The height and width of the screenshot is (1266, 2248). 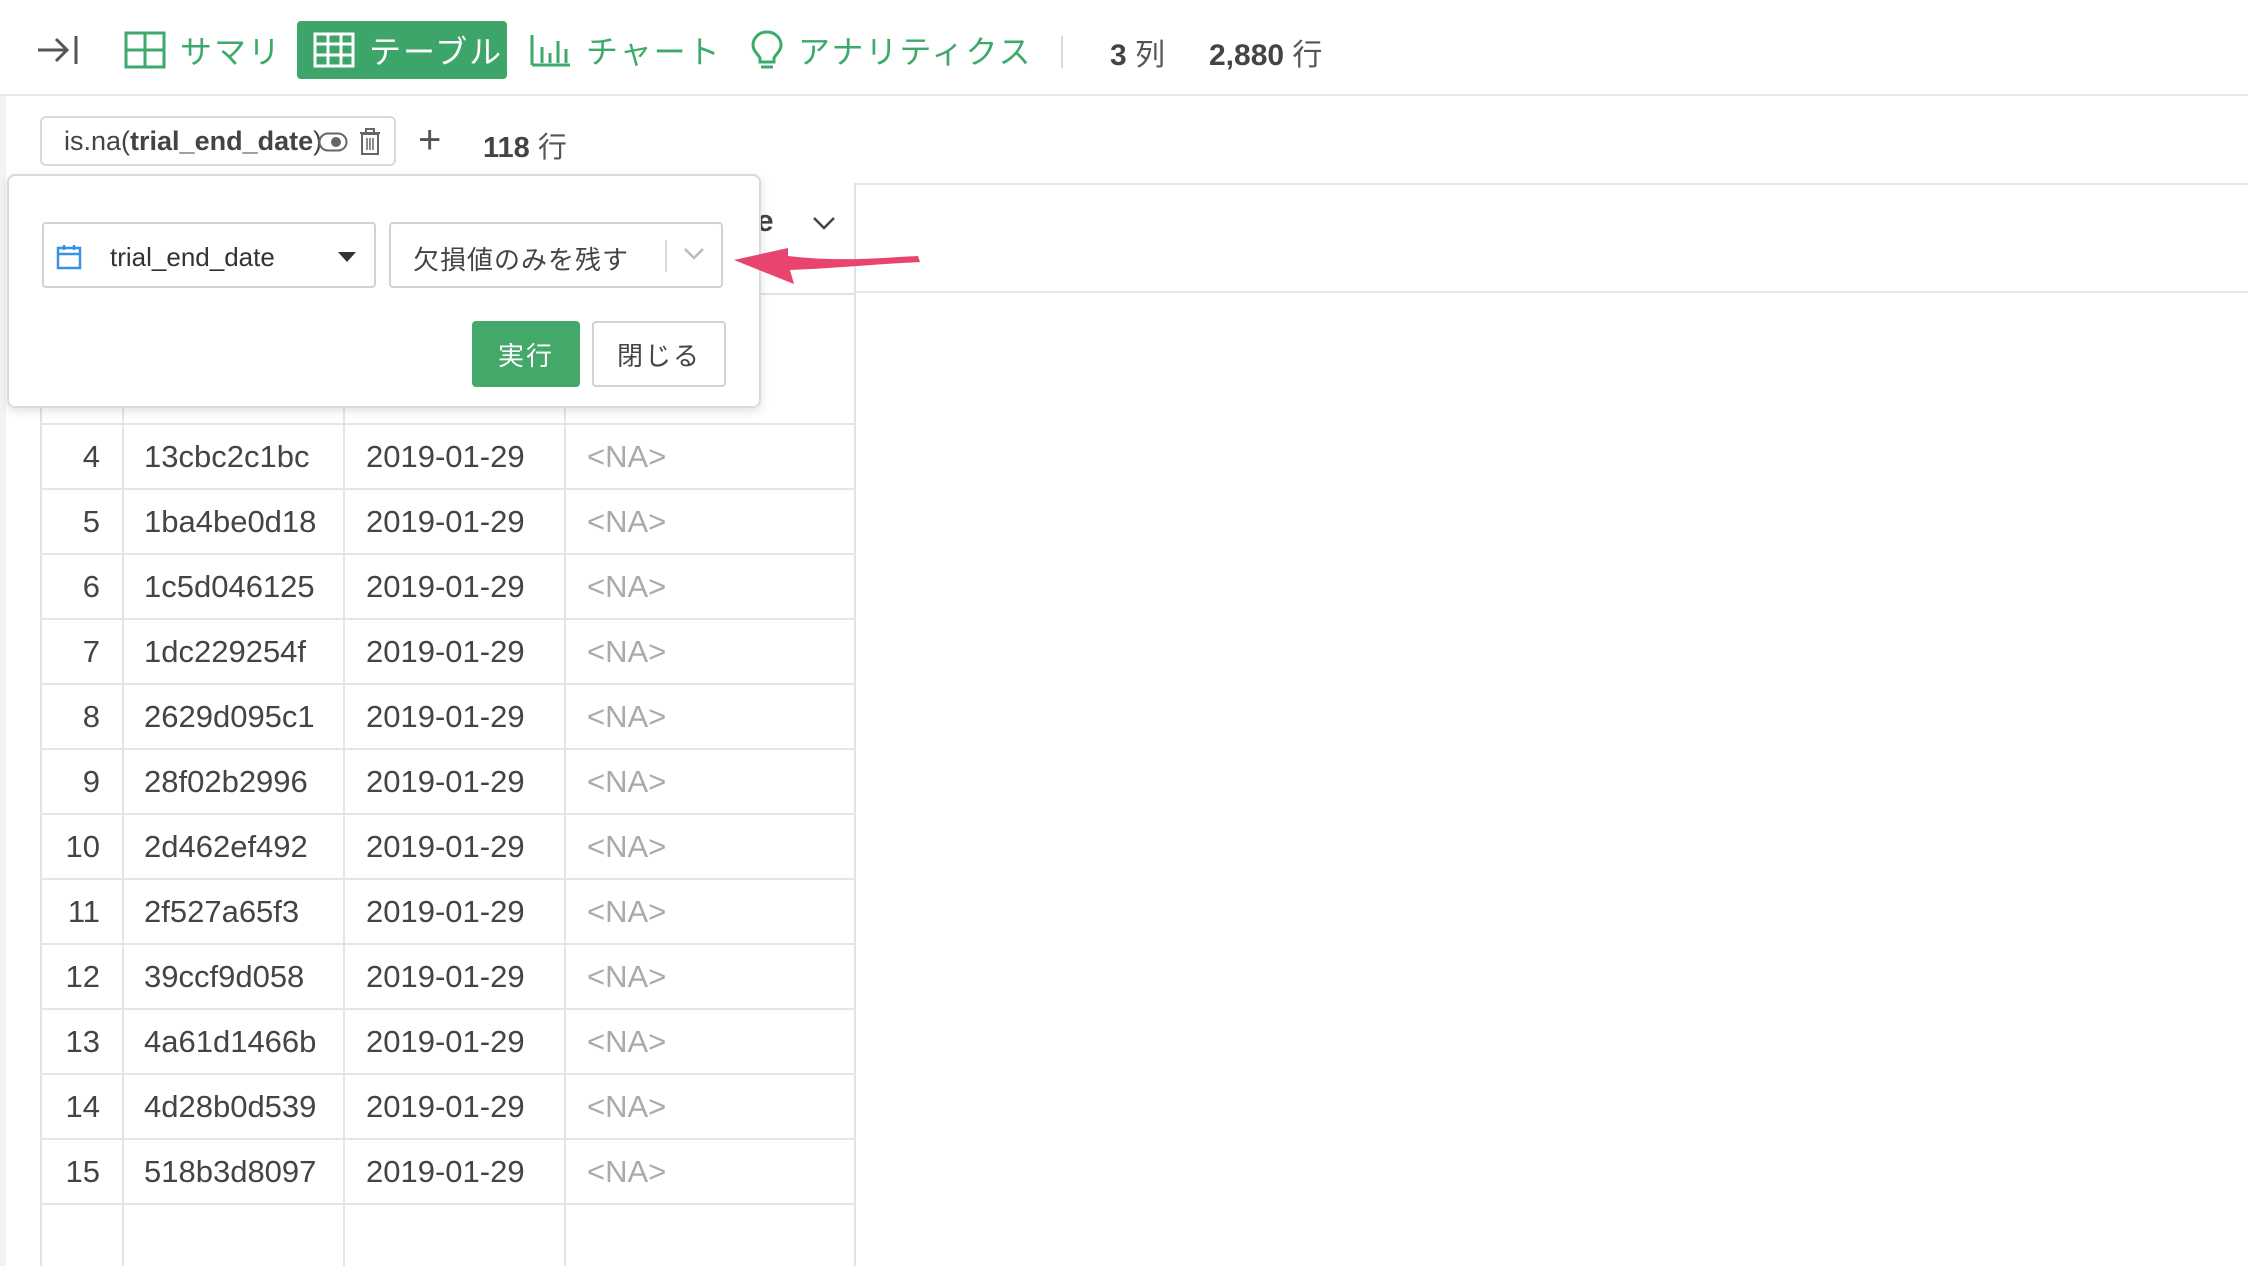 I want to click on tab-table: テーブル, so click(x=402, y=50).